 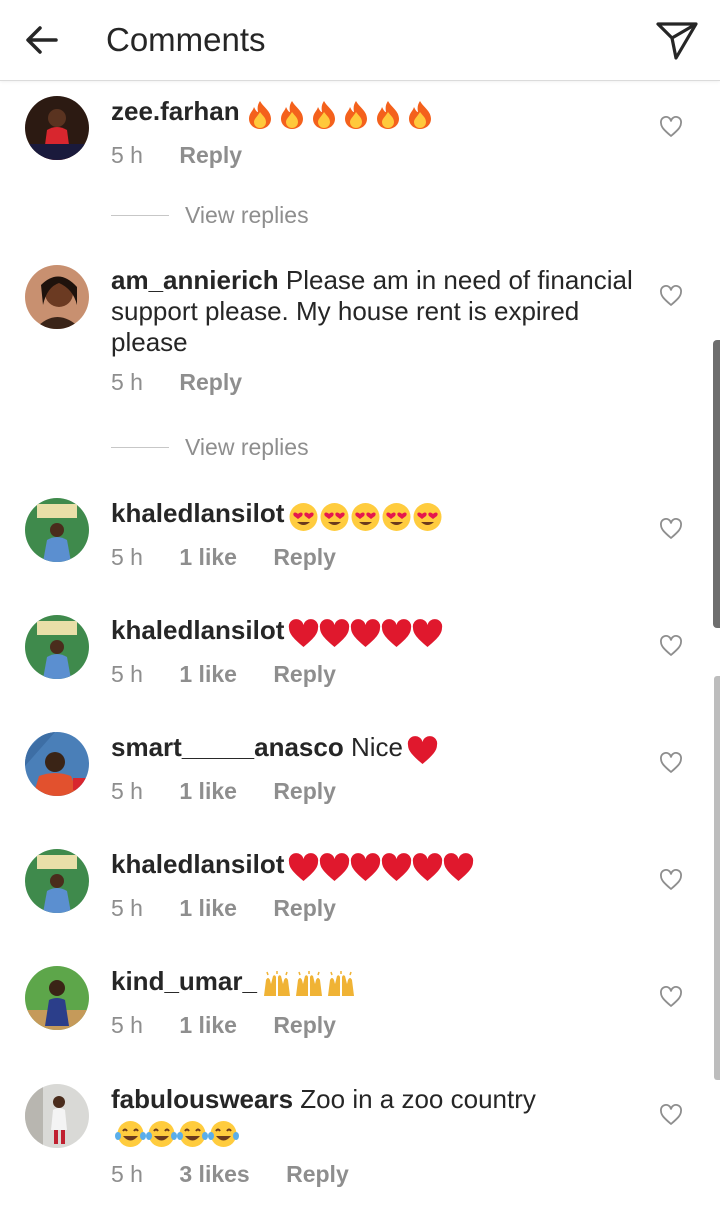 What do you see at coordinates (360, 40) in the screenshot?
I see `app-header: Comments` at bounding box center [360, 40].